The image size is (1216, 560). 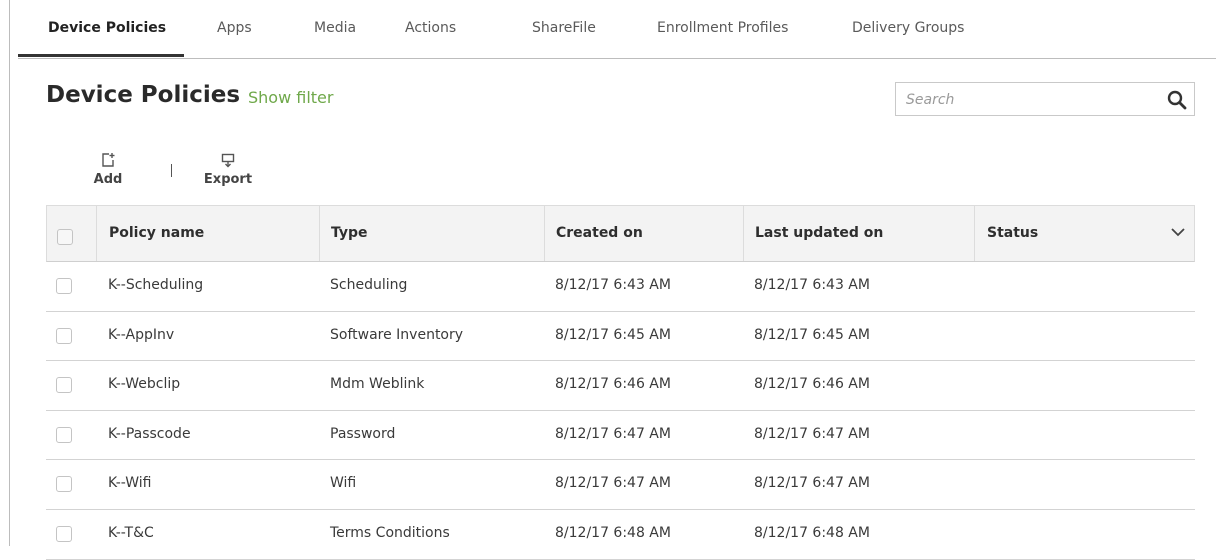 What do you see at coordinates (343, 483) in the screenshot?
I see `type-cell: Wifi` at bounding box center [343, 483].